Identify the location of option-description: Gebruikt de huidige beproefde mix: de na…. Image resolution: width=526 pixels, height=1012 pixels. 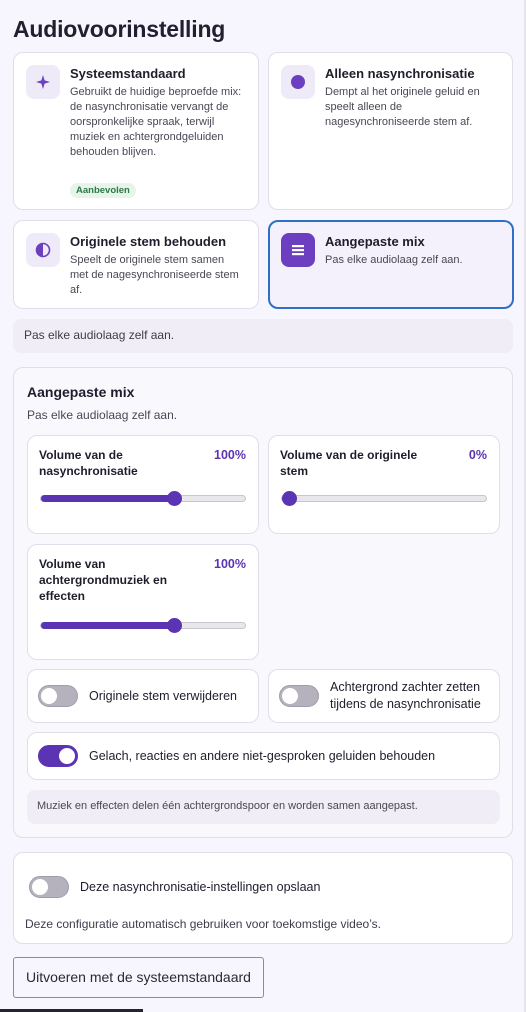
(156, 122).